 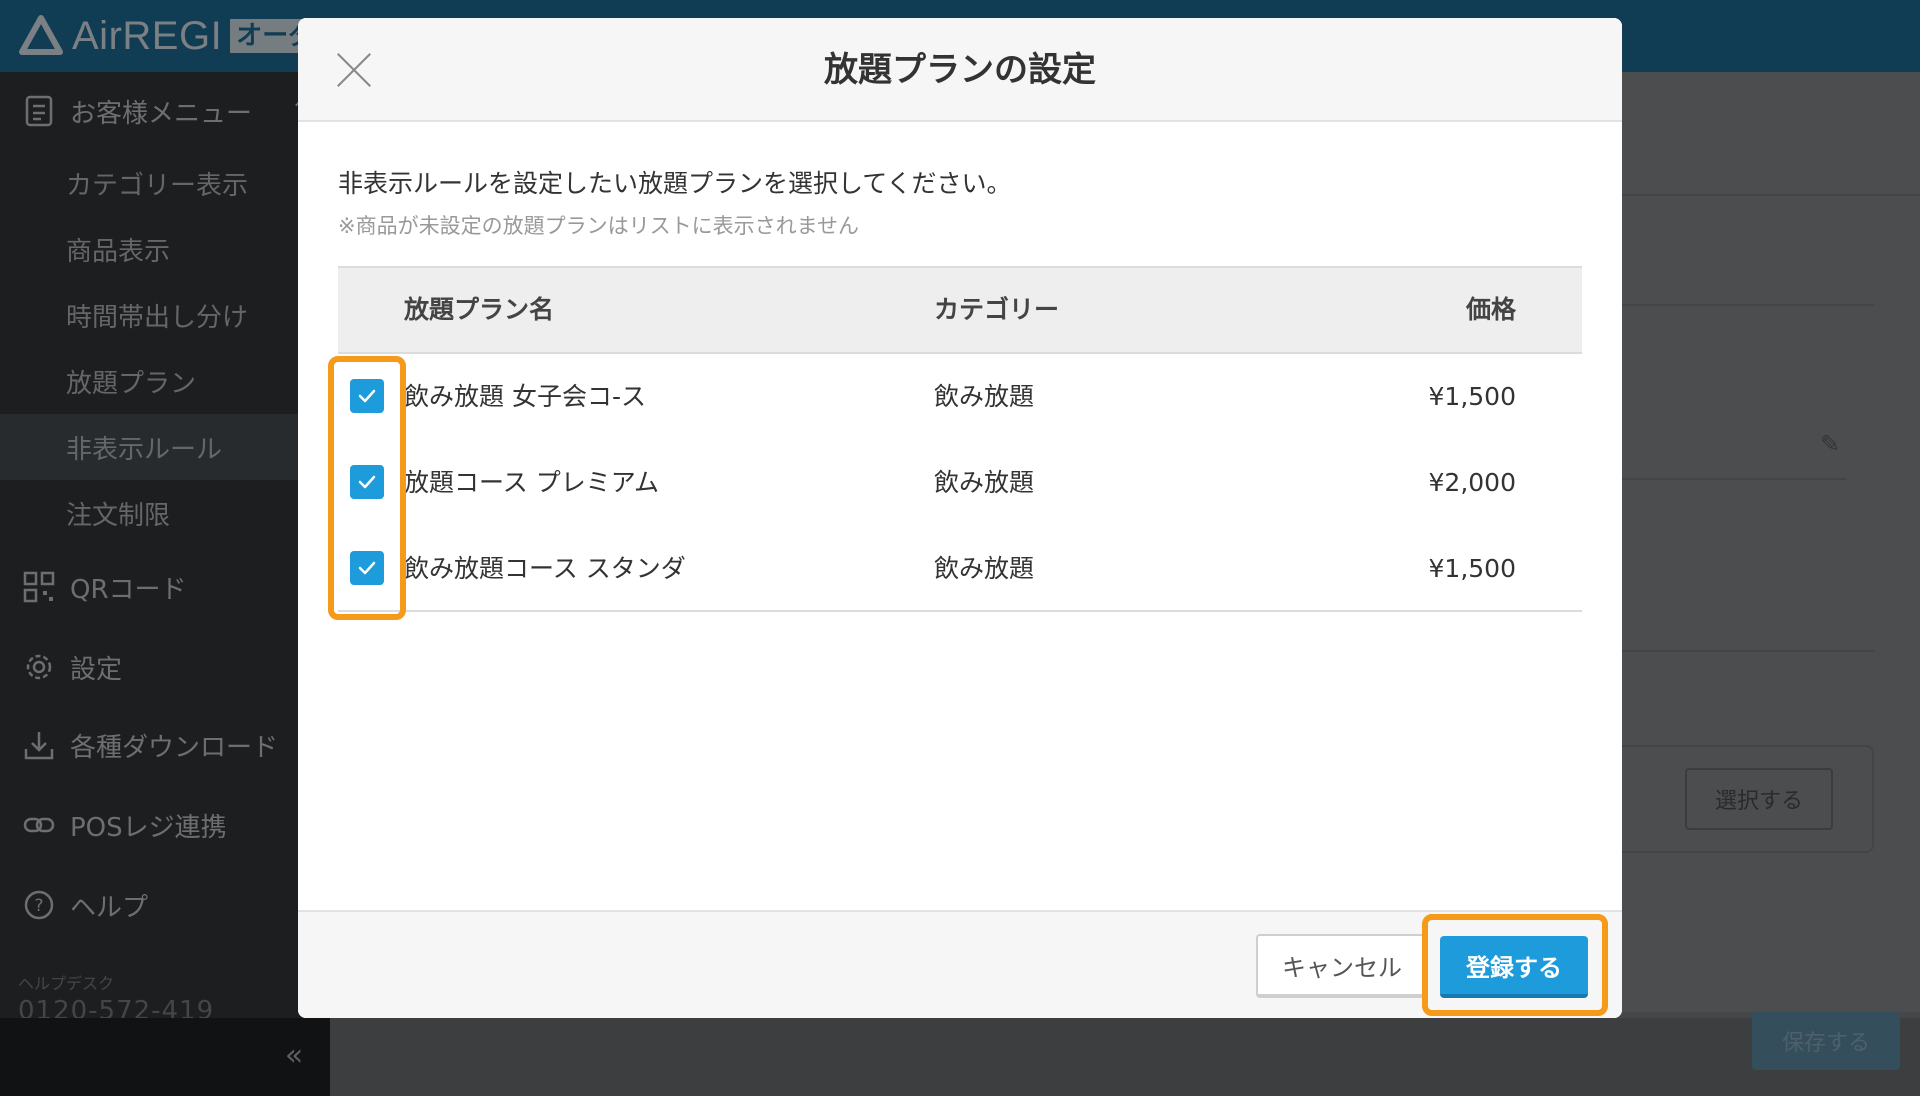 What do you see at coordinates (525, 396) in the screenshot?
I see `plan-name: 飲み放題 女子会コ-ス` at bounding box center [525, 396].